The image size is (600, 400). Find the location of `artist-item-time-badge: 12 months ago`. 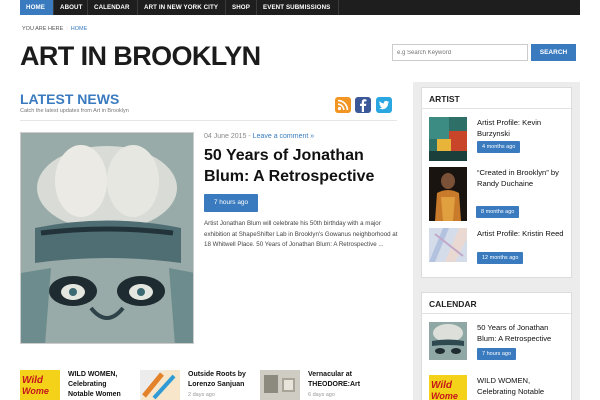

artist-item-time-badge: 12 months ago is located at coordinates (500, 258).